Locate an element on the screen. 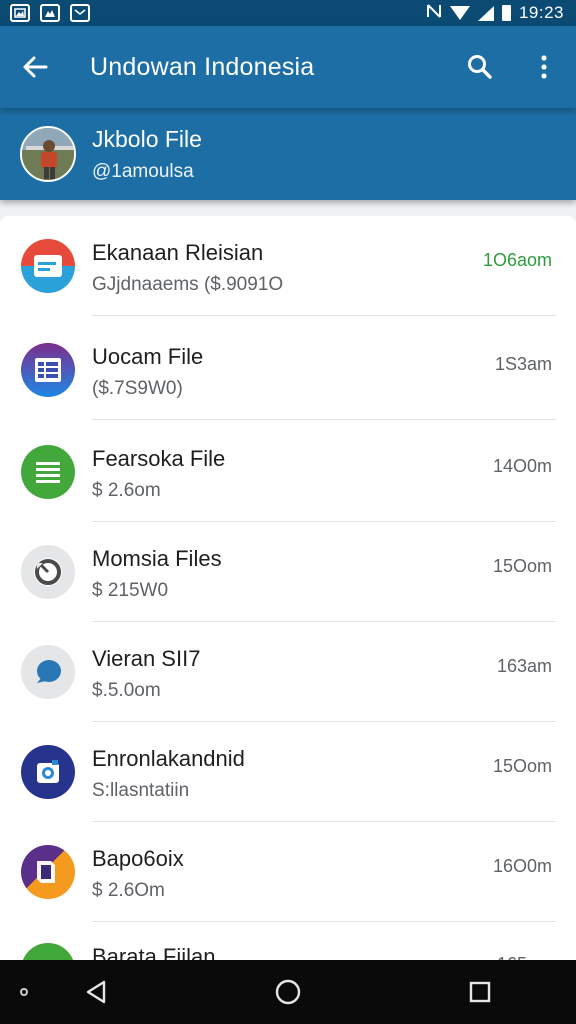  item-title: Uocam File is located at coordinates (148, 356).